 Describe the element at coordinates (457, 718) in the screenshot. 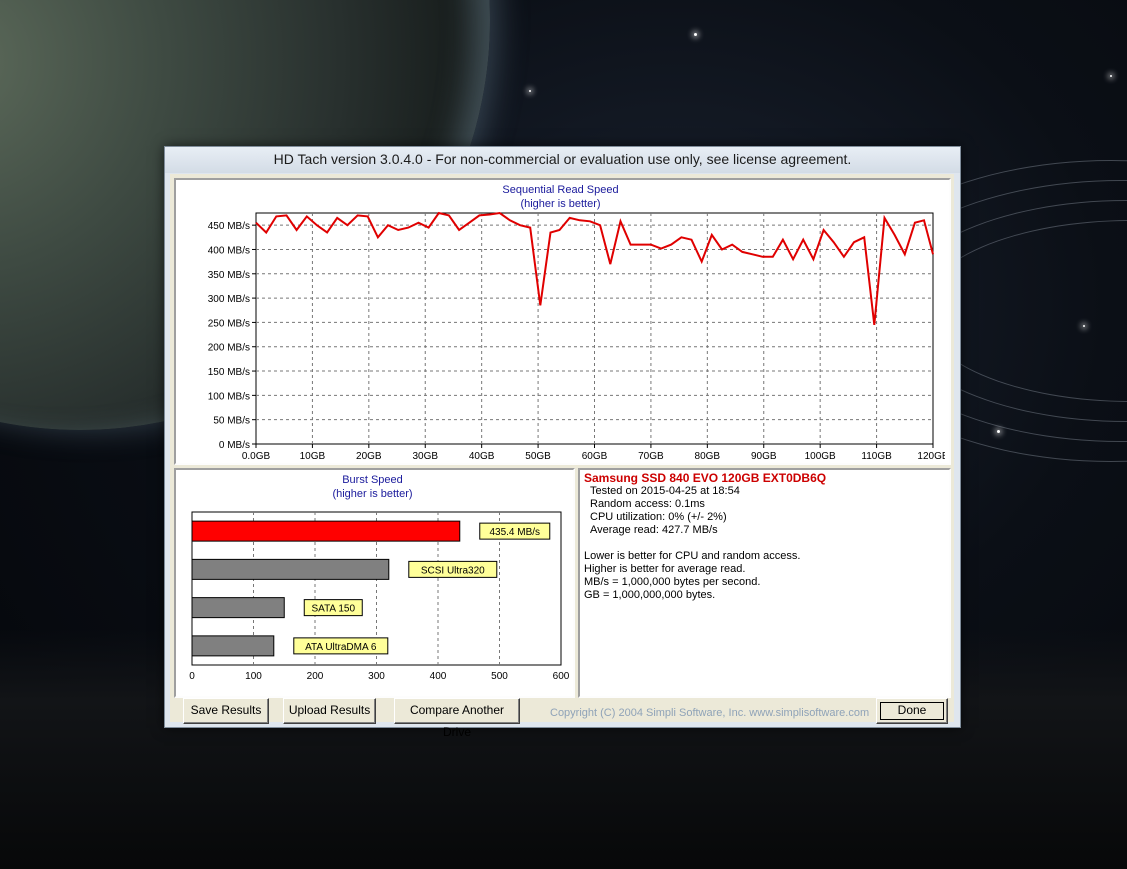

I see `compare-another-drive-button: Compare Another Drive` at that location.